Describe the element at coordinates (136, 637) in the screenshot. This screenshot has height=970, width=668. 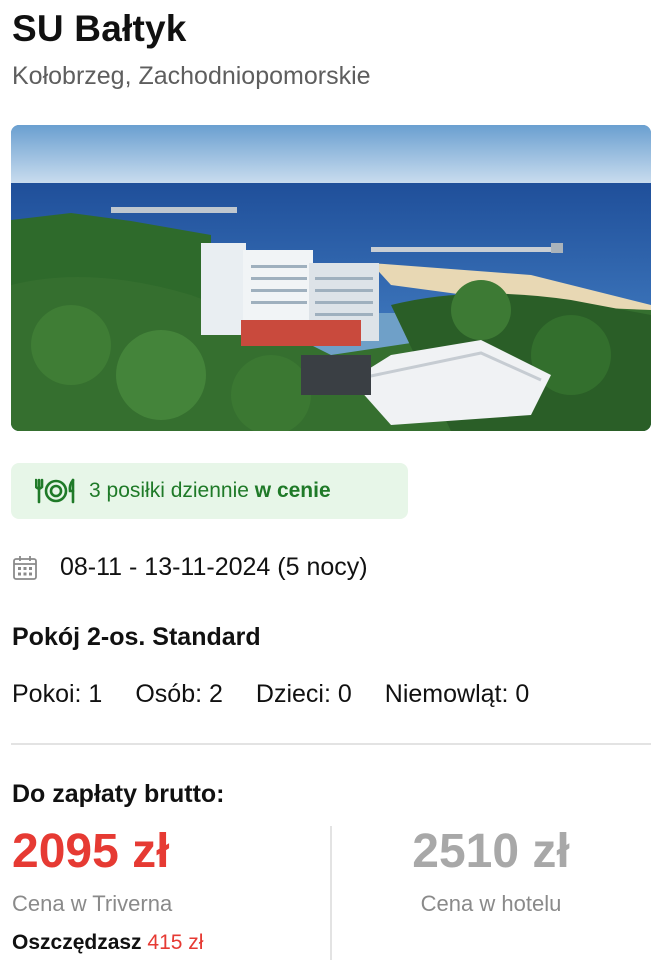
I see `room-type: Pokój 2-os. Standard` at that location.